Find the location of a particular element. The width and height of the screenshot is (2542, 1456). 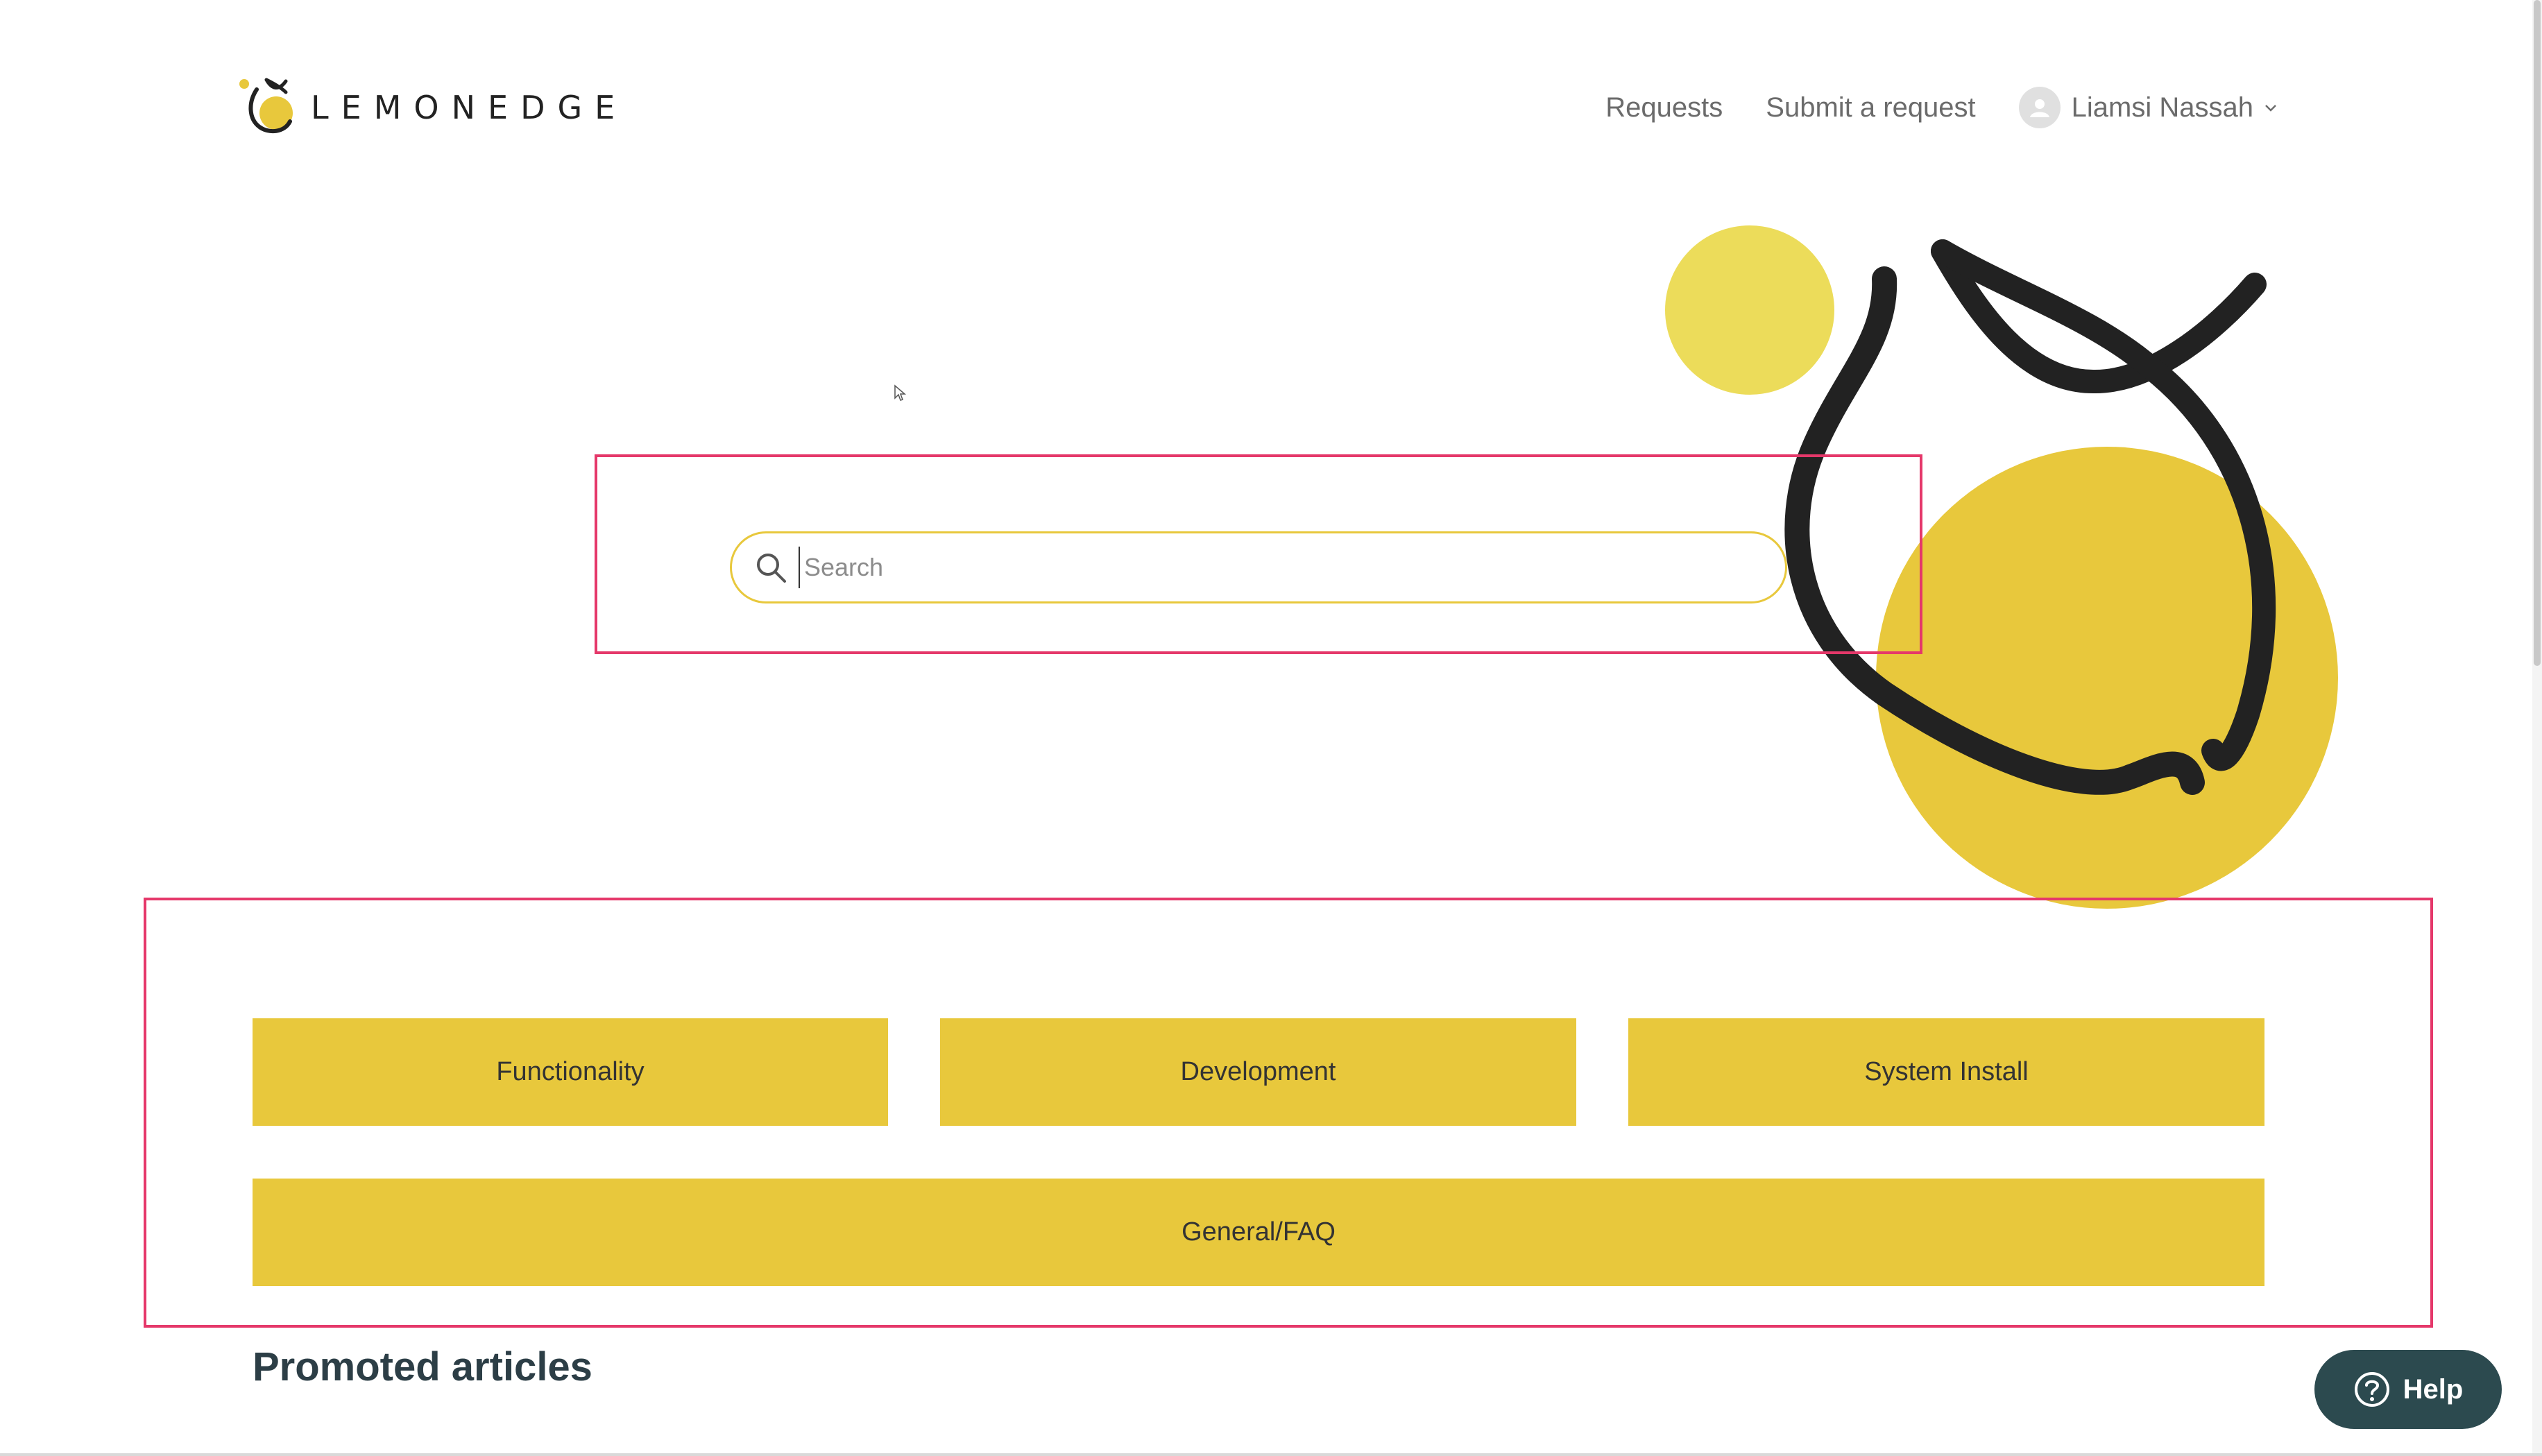

search-form is located at coordinates (1258, 567).